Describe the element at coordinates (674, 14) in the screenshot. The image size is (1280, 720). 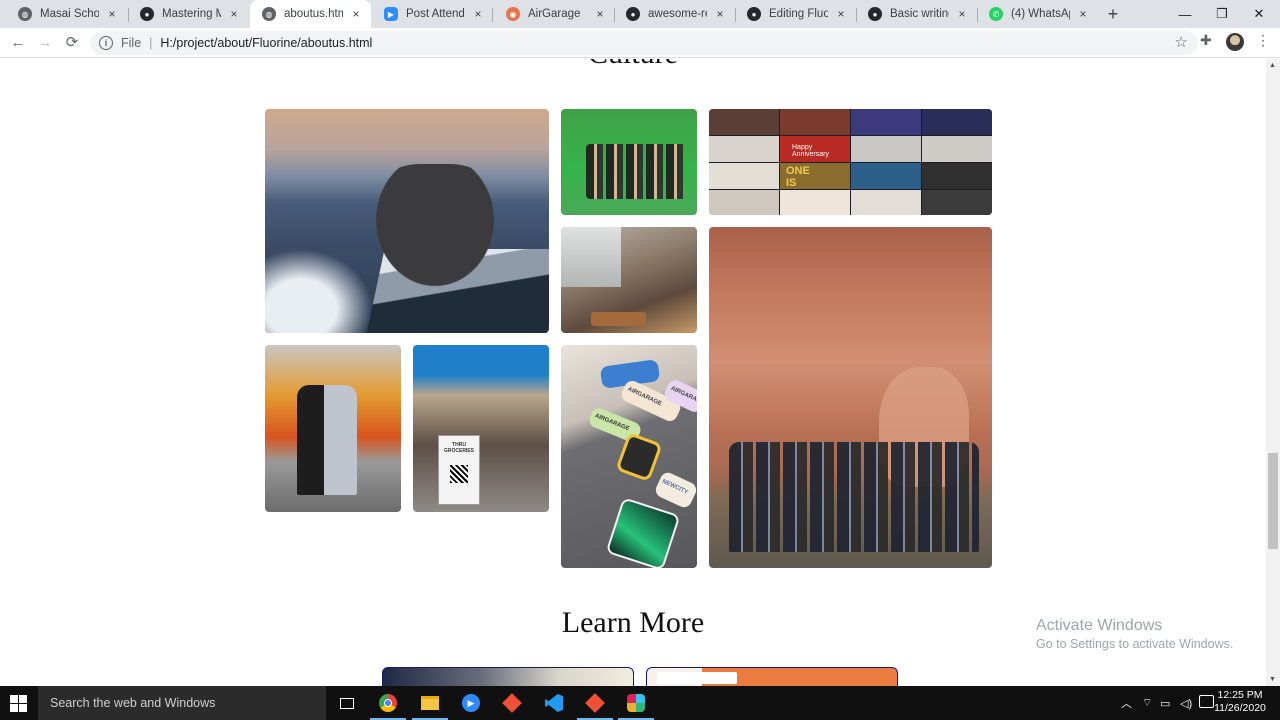
I see `tab-awesome-readme: ● awesome-read ×` at that location.